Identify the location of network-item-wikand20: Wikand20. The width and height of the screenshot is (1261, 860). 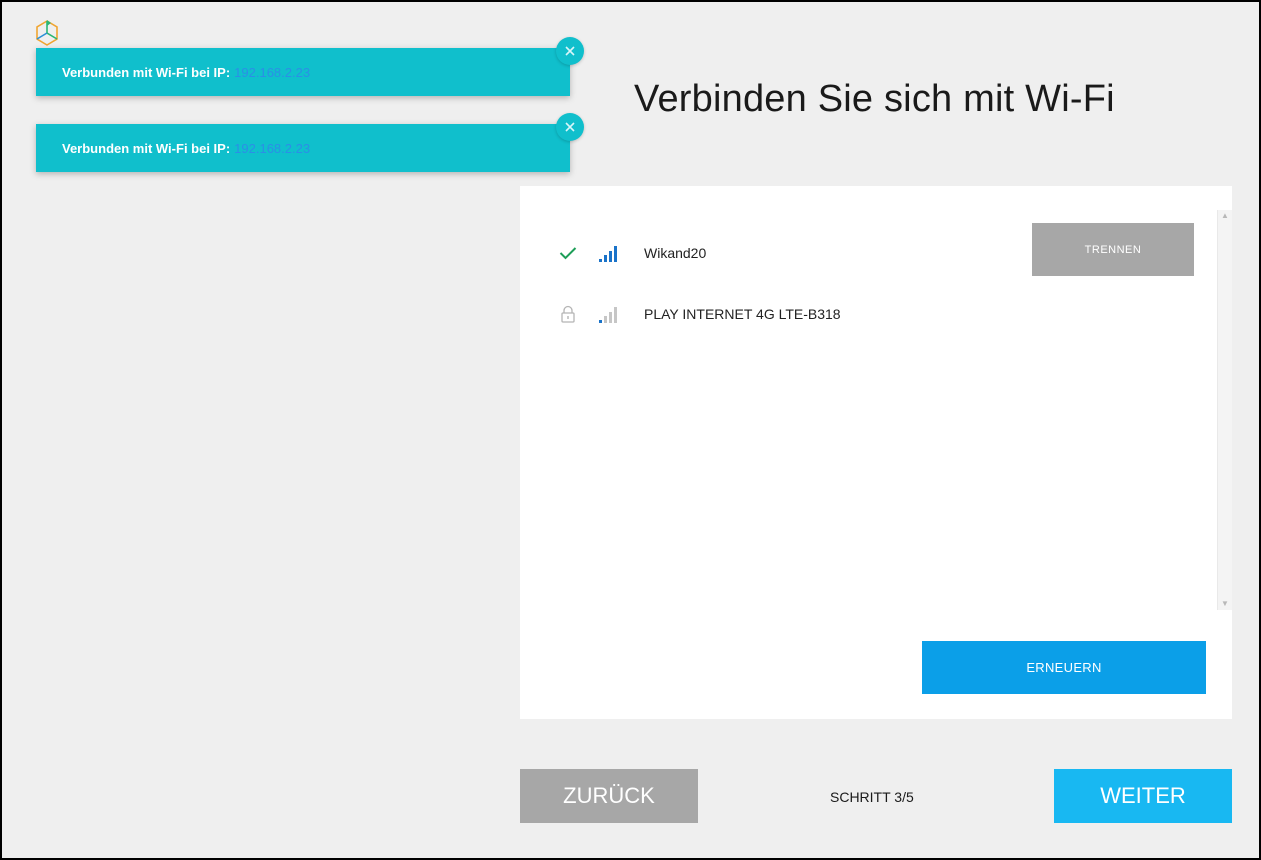
(631, 253).